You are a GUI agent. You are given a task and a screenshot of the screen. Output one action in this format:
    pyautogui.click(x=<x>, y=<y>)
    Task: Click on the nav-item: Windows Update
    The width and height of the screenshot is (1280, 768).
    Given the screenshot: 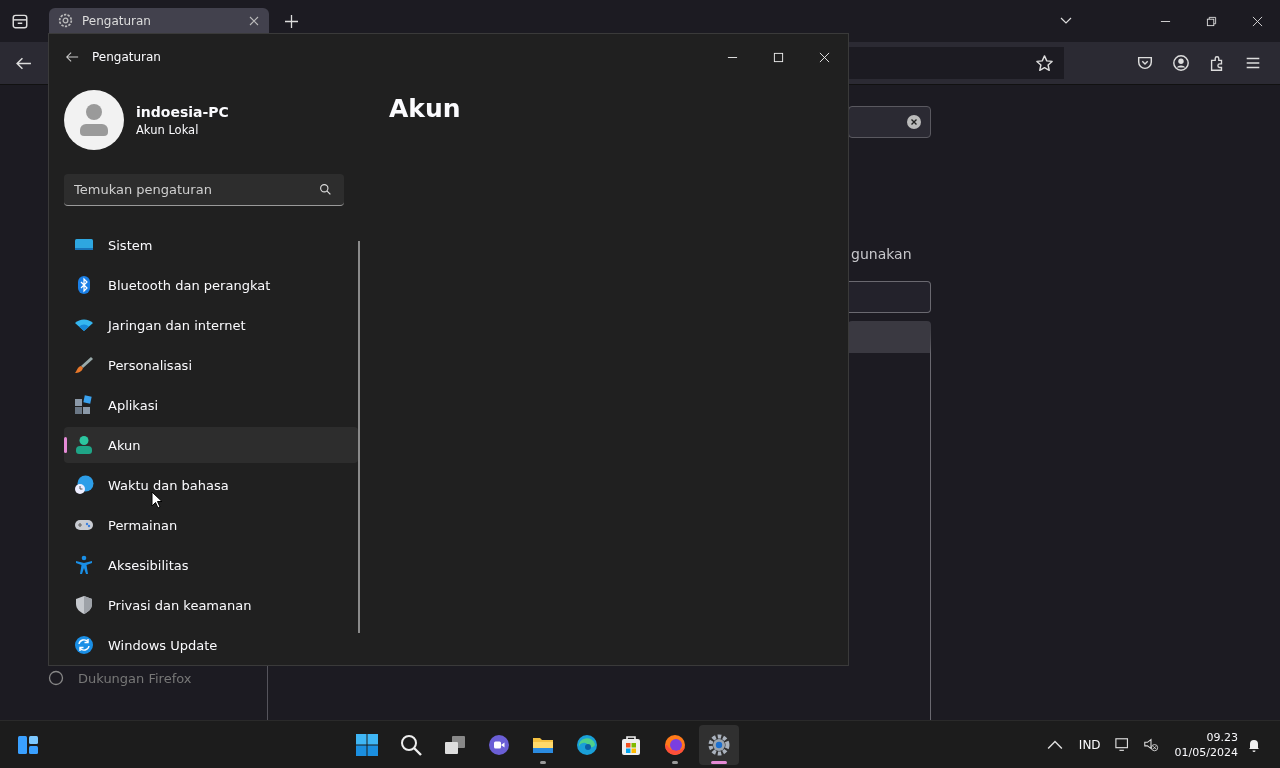 What is the action you would take?
    pyautogui.click(x=211, y=645)
    